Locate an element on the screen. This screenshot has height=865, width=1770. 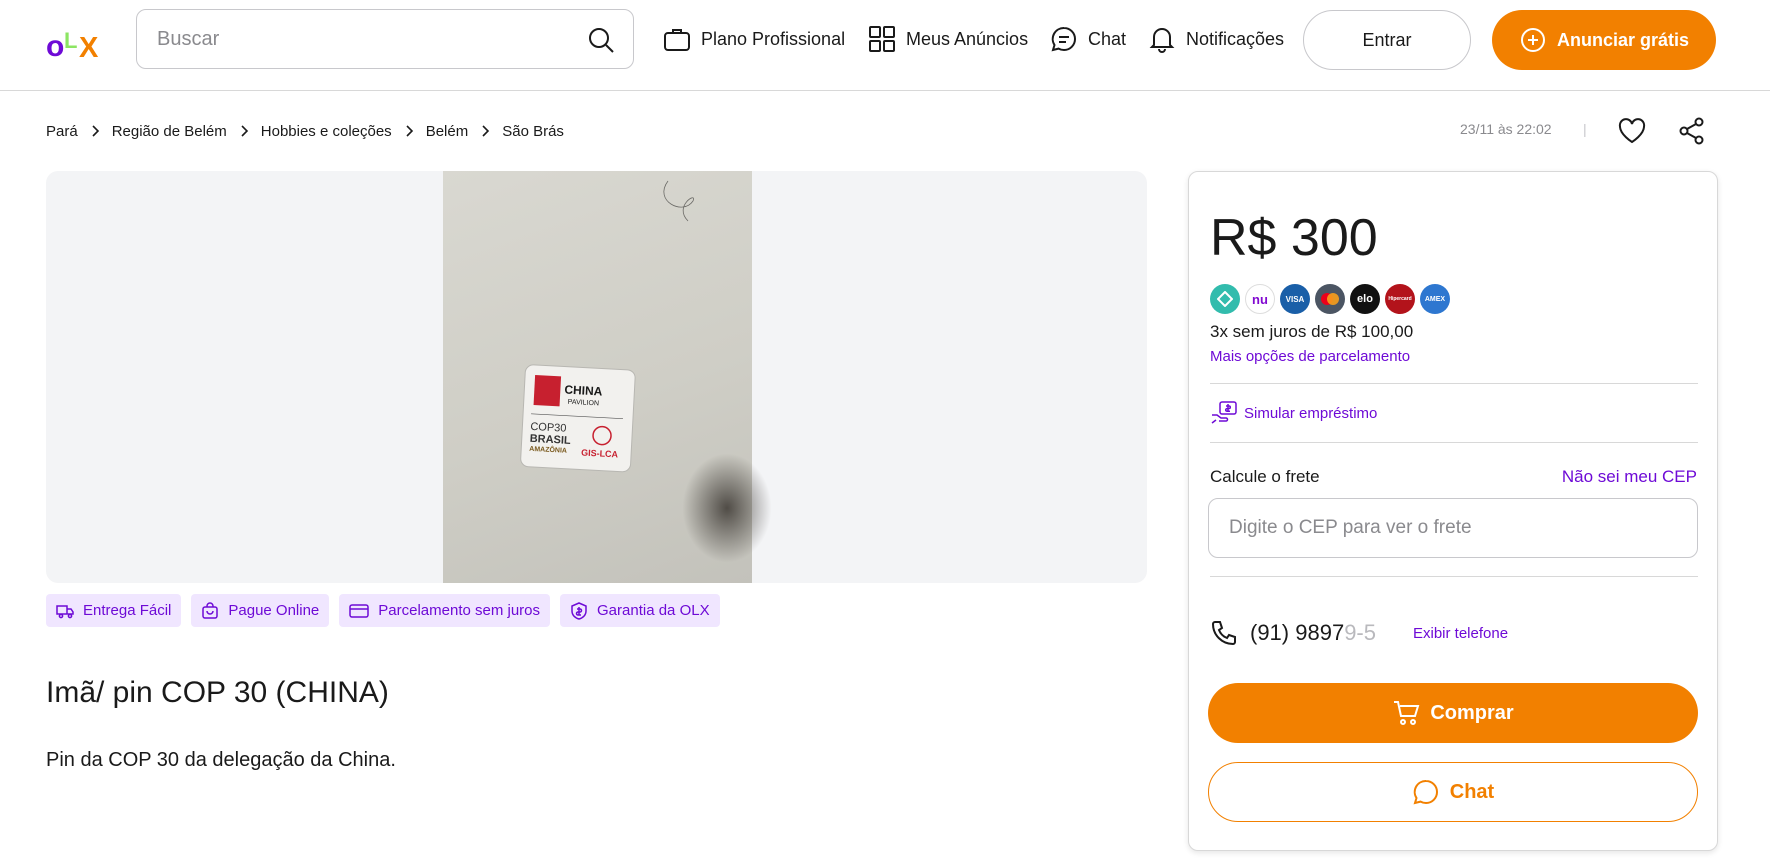
nav-anuncios-label: Meus Anúncios is located at coordinates (967, 38).